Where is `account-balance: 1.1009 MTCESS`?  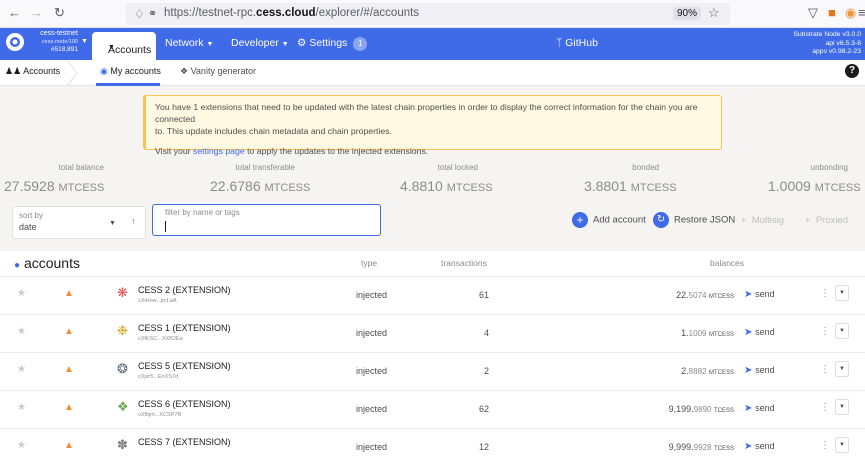
account-balance: 1.1009 MTCESS is located at coordinates (707, 333).